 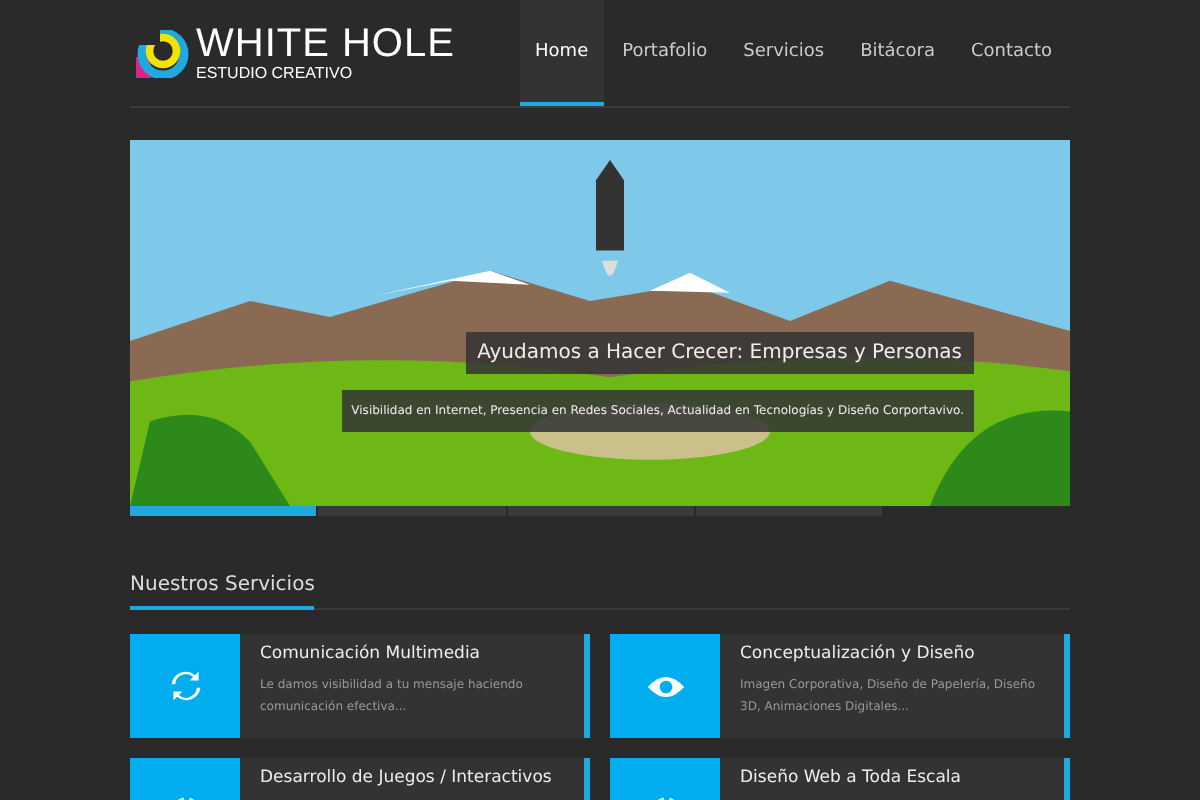 What do you see at coordinates (371, 654) in the screenshot?
I see `service-title: Comunicación Multimedia` at bounding box center [371, 654].